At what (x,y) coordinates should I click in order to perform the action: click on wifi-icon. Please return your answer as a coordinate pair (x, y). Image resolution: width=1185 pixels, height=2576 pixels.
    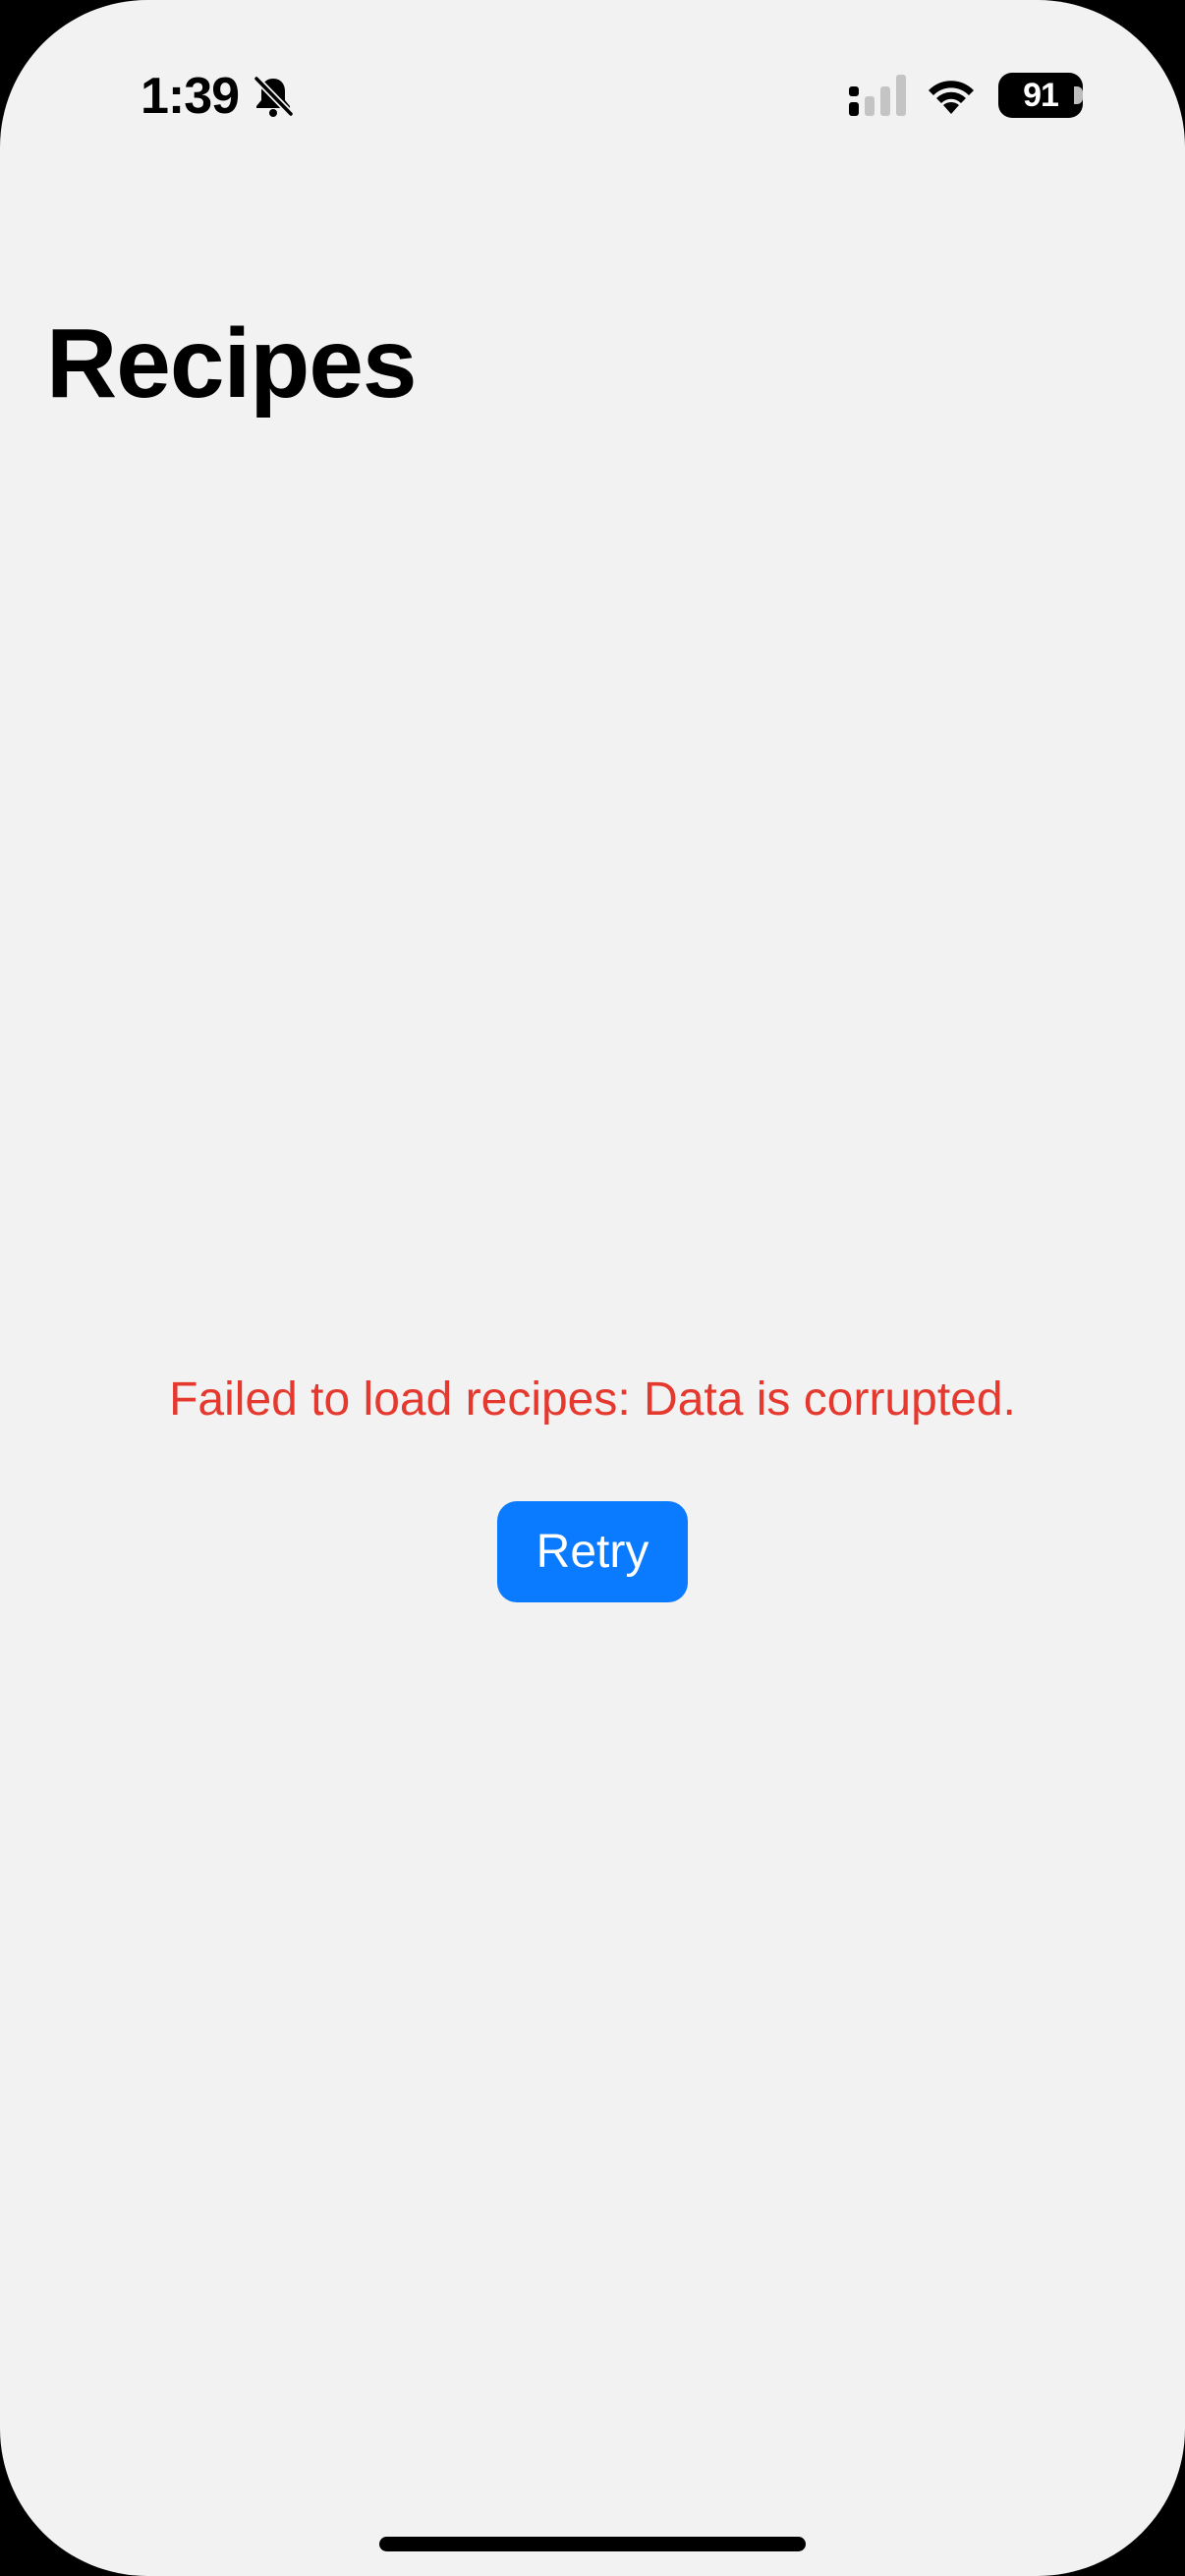
    Looking at the image, I should click on (952, 97).